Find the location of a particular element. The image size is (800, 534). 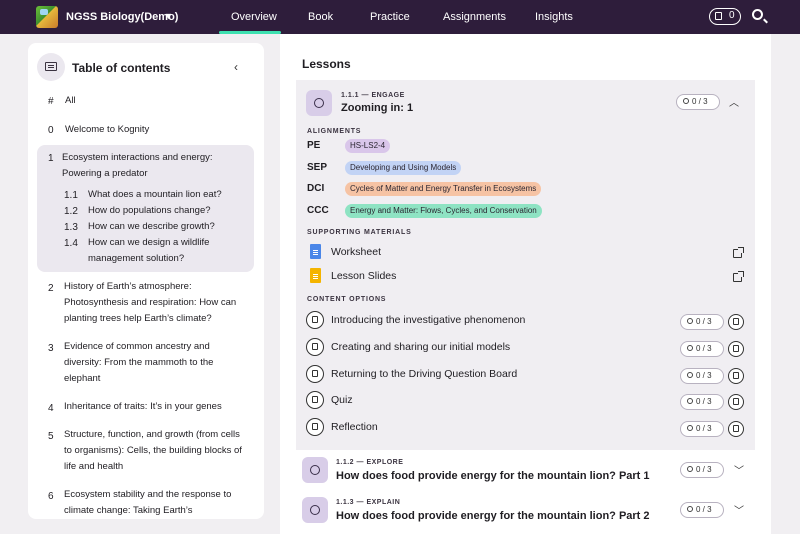

toc-number: 0 is located at coordinates (51, 130).